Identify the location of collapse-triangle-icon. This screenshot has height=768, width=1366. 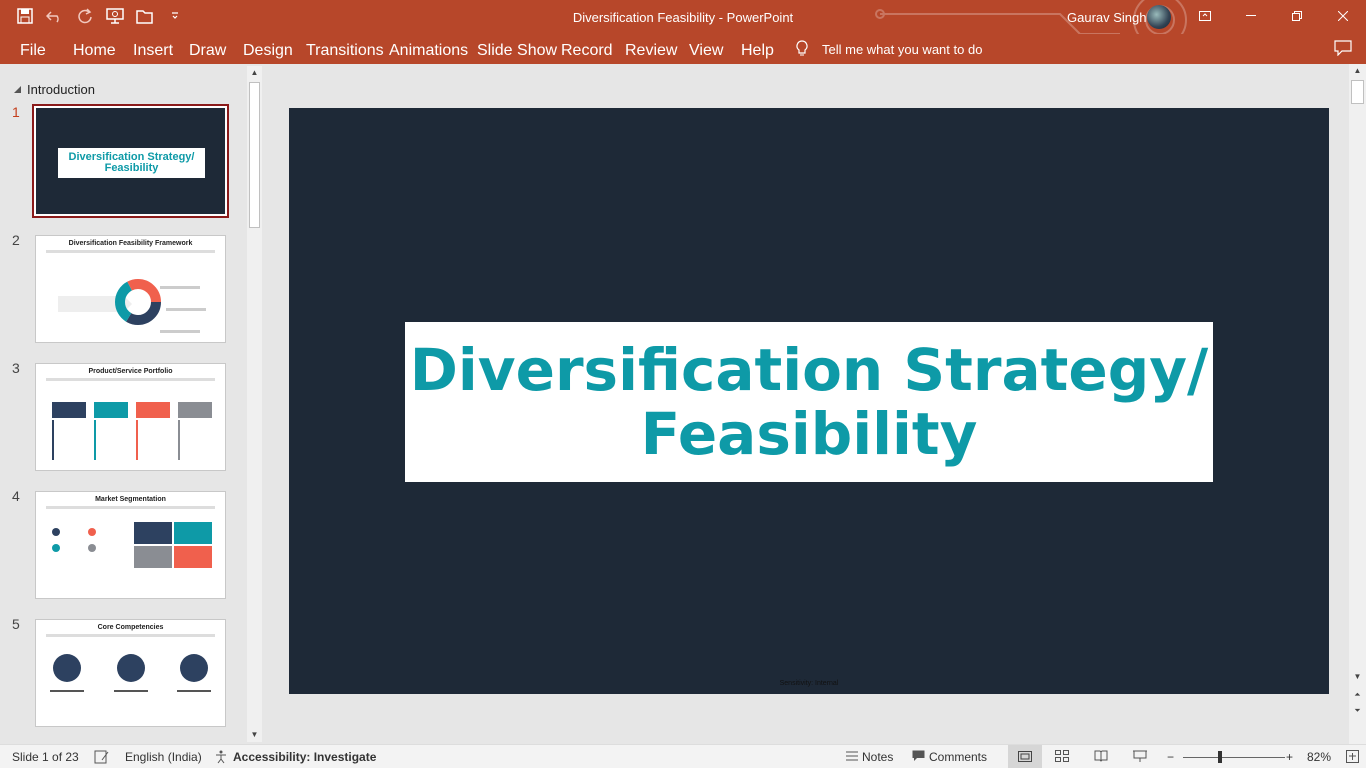
(17, 89).